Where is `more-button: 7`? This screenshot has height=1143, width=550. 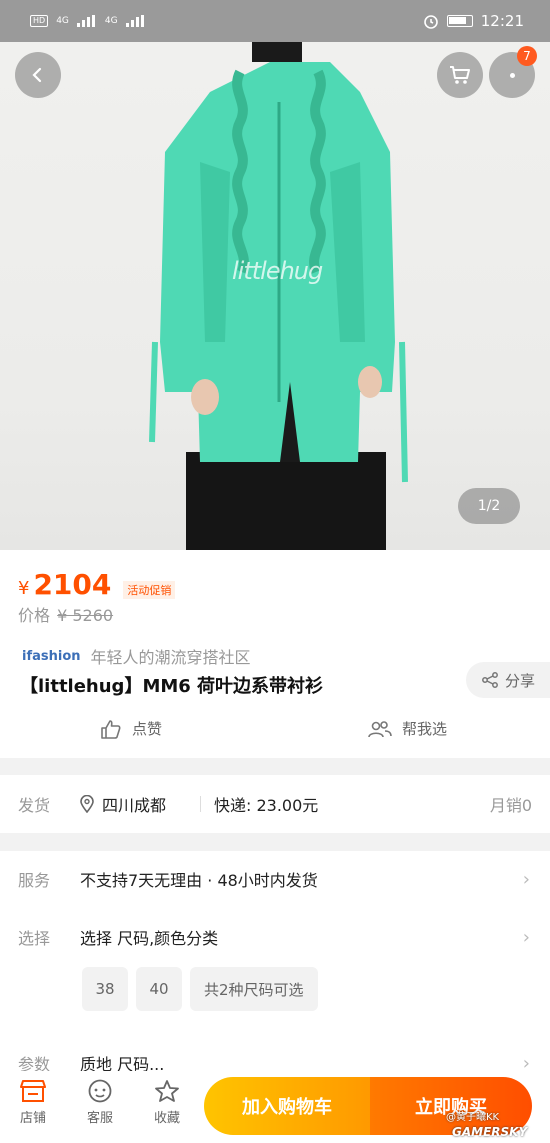
more-button: 7 is located at coordinates (513, 72).